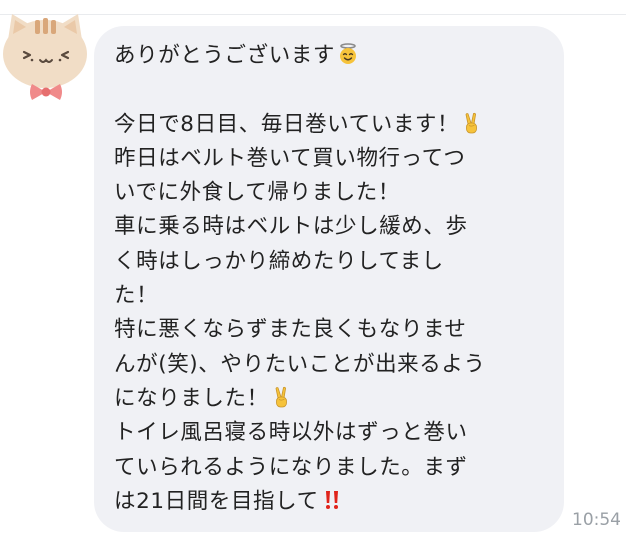  What do you see at coordinates (300, 364) in the screenshot?
I see `message-line: んが(笑)、やりたいことが出来るよう` at bounding box center [300, 364].